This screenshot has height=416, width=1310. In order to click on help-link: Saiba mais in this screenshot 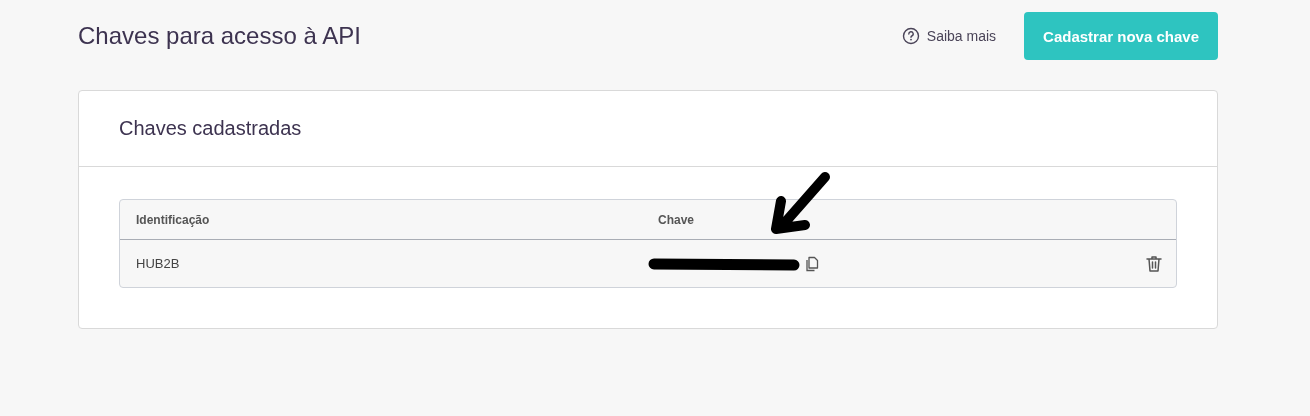, I will do `click(949, 36)`.